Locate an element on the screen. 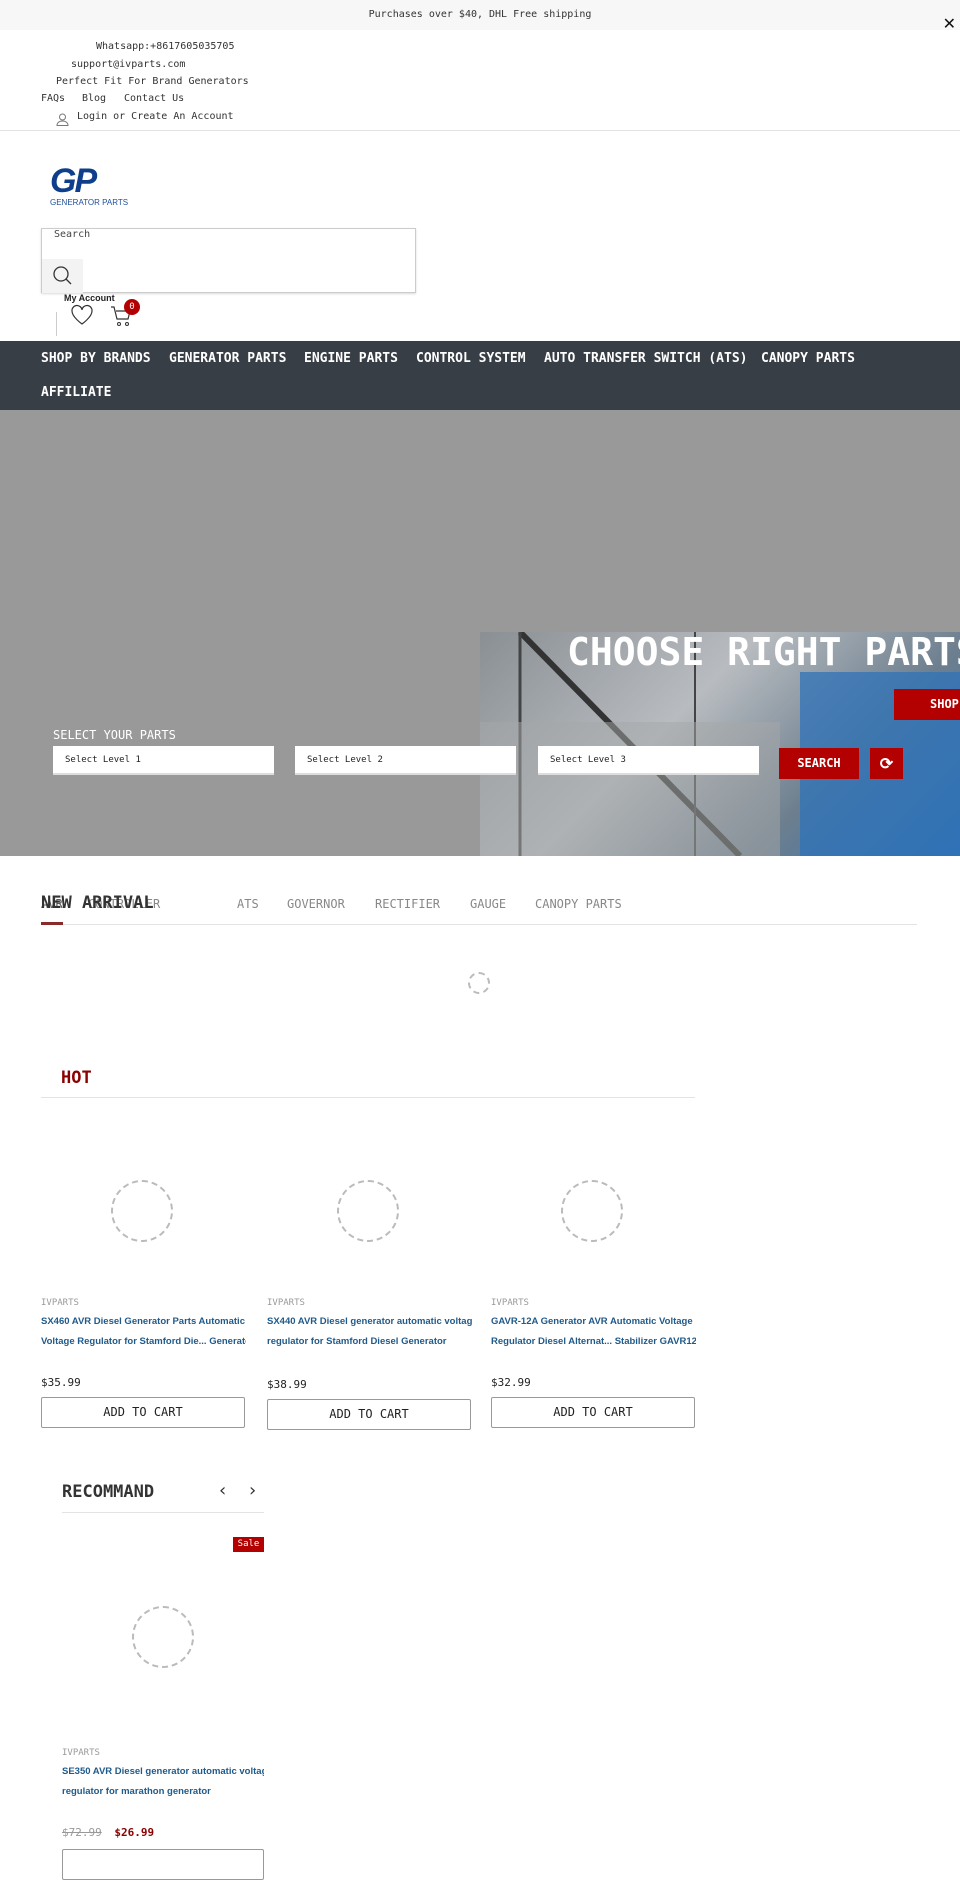 Image resolution: width=960 pixels, height=1880 pixels. tab-gauge: GAUGE is located at coordinates (488, 904).